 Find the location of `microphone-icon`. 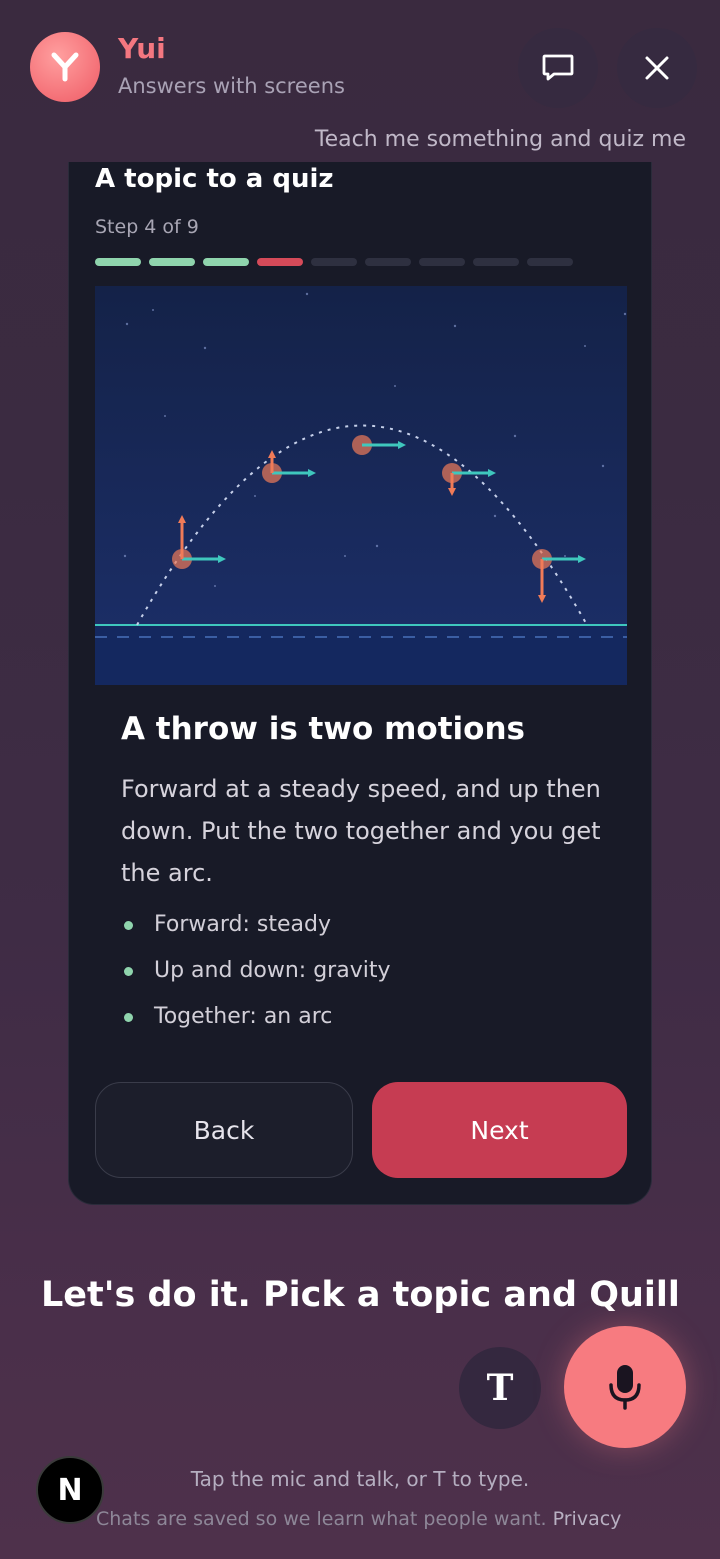

microphone-icon is located at coordinates (625, 1387).